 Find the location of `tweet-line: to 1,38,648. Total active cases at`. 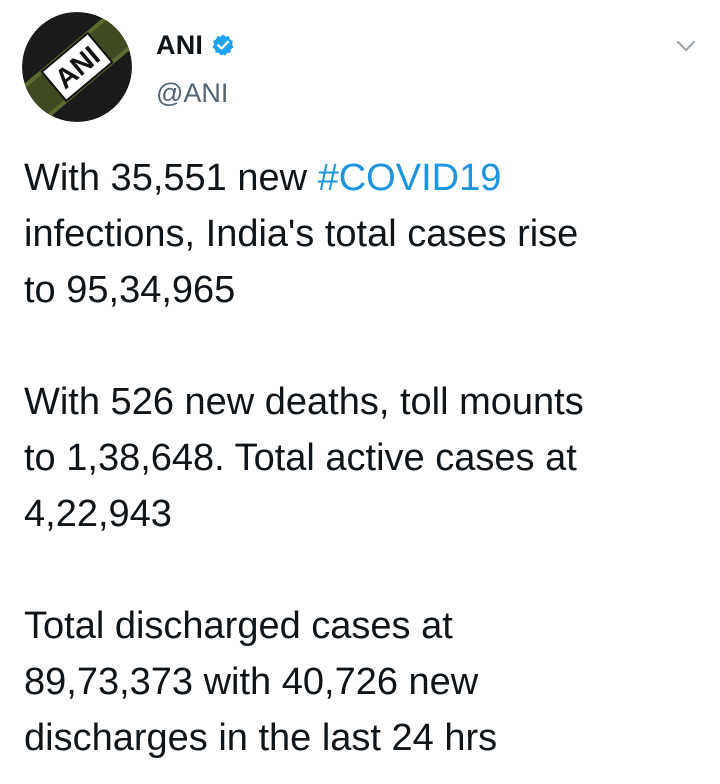

tweet-line: to 1,38,648. Total active cases at is located at coordinates (364, 458).